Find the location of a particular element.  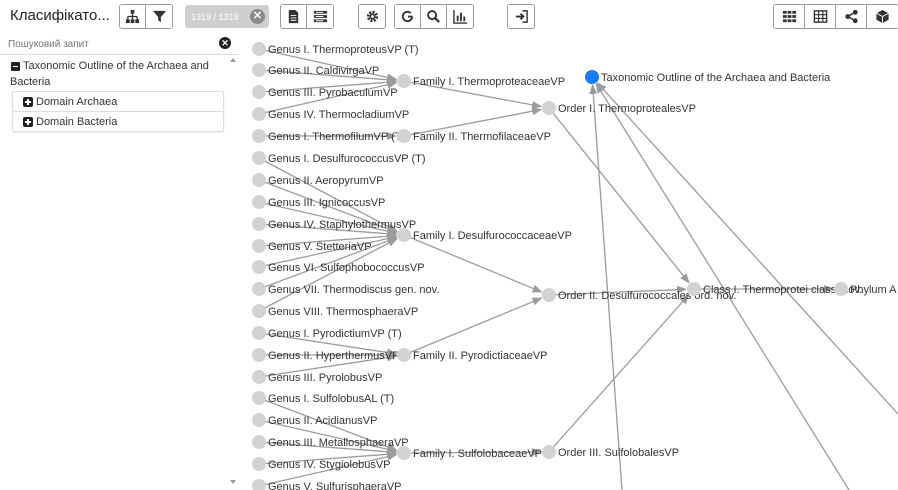

graph-node-g6: Genus I. DesulfurococcusVP (T) is located at coordinates (339, 158).